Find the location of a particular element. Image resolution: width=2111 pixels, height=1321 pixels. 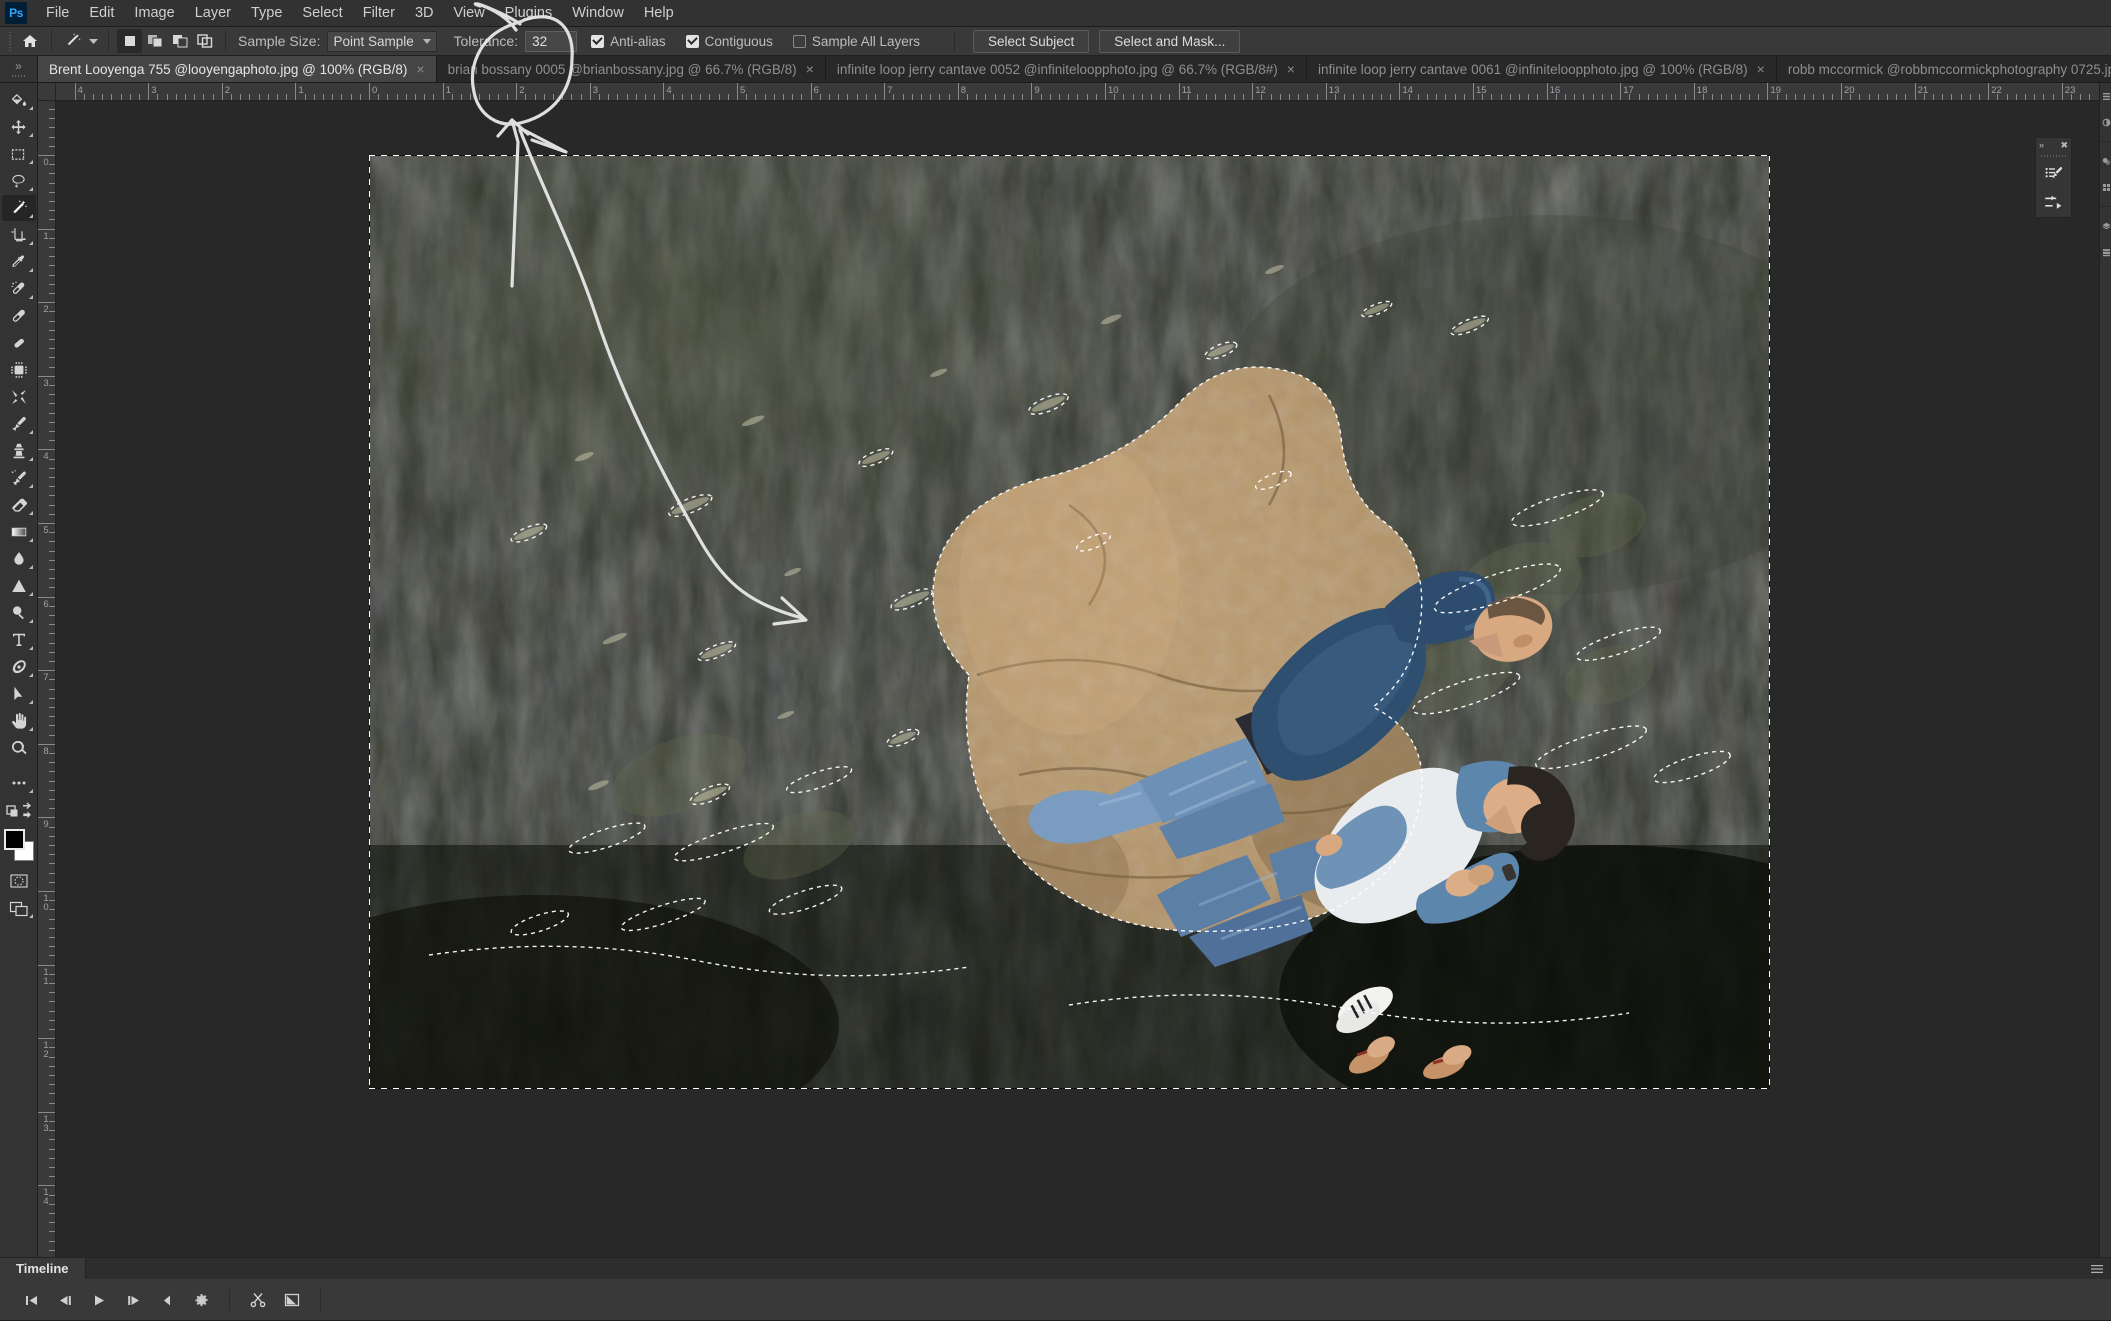

menu-layer: Layer is located at coordinates (213, 13).